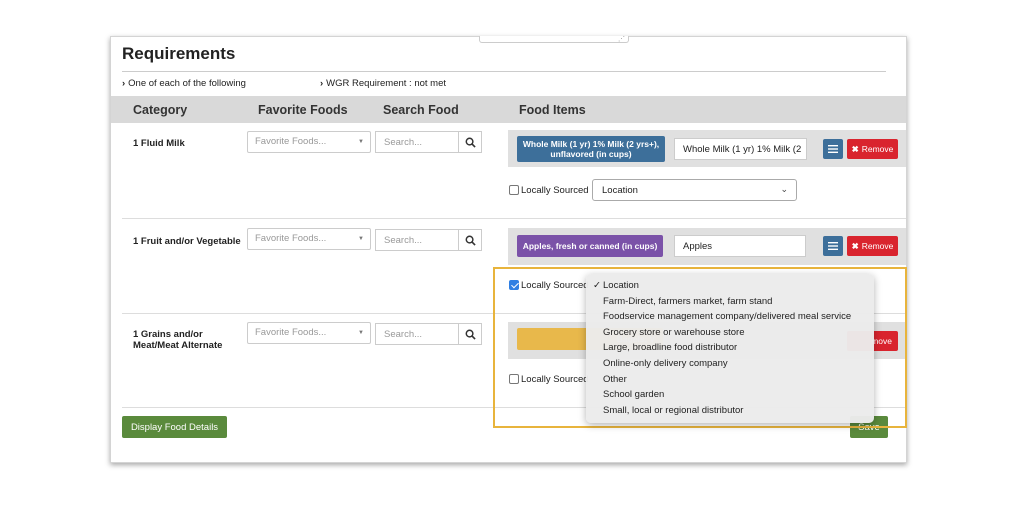 Image resolution: width=1024 pixels, height=512 pixels. I want to click on food-item-input: Apples, so click(740, 246).